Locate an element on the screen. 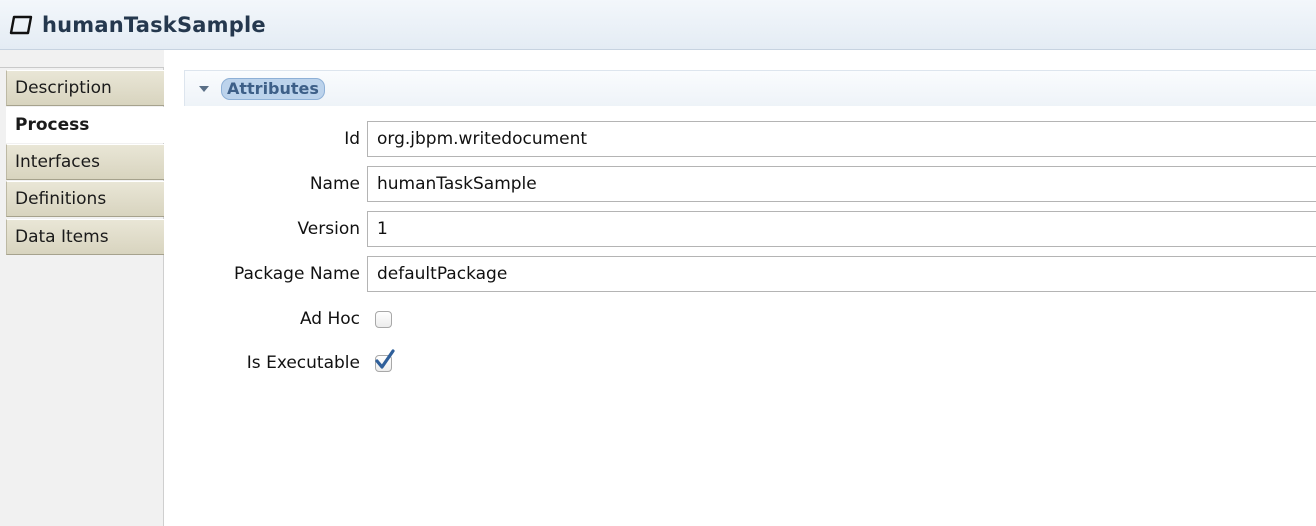 The width and height of the screenshot is (1316, 526). package-name-label: Package Name is located at coordinates (296, 274).